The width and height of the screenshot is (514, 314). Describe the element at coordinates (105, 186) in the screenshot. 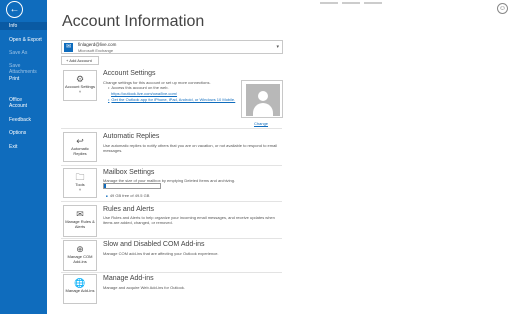

I see `mailbox-usage-fill` at that location.